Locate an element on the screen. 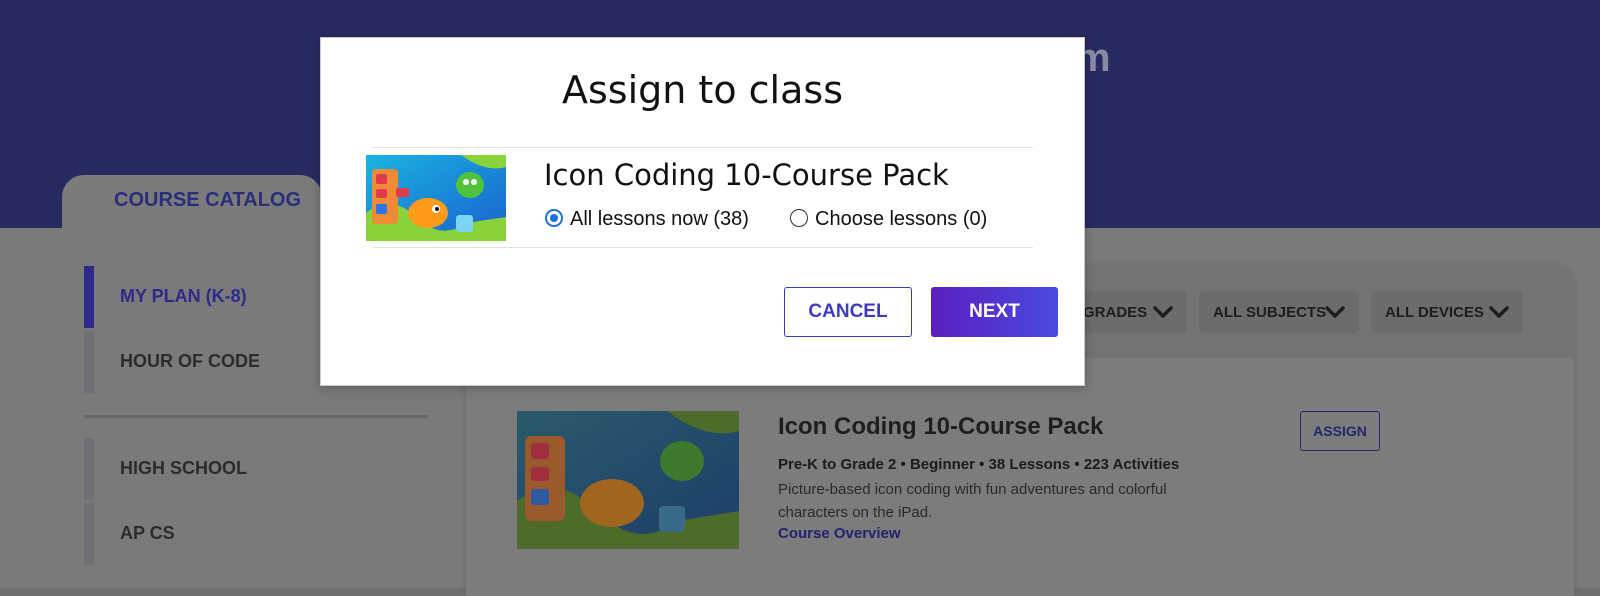 The image size is (1600, 596). sidebar-active-indicator is located at coordinates (89, 297).